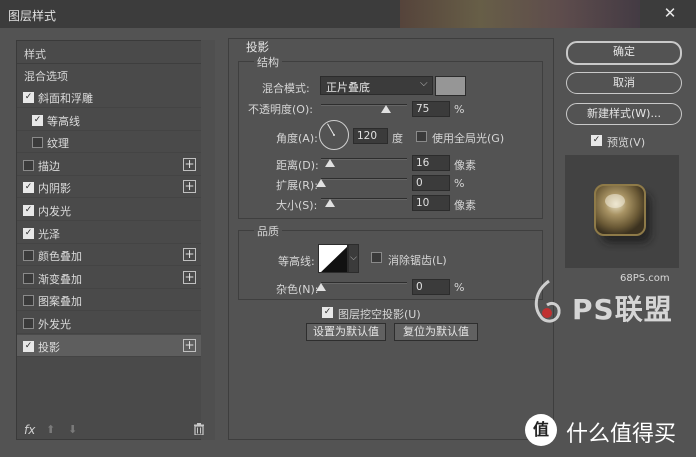  What do you see at coordinates (468, 138) in the screenshot?
I see `global-light-label: 使用全局光(G)` at bounding box center [468, 138].